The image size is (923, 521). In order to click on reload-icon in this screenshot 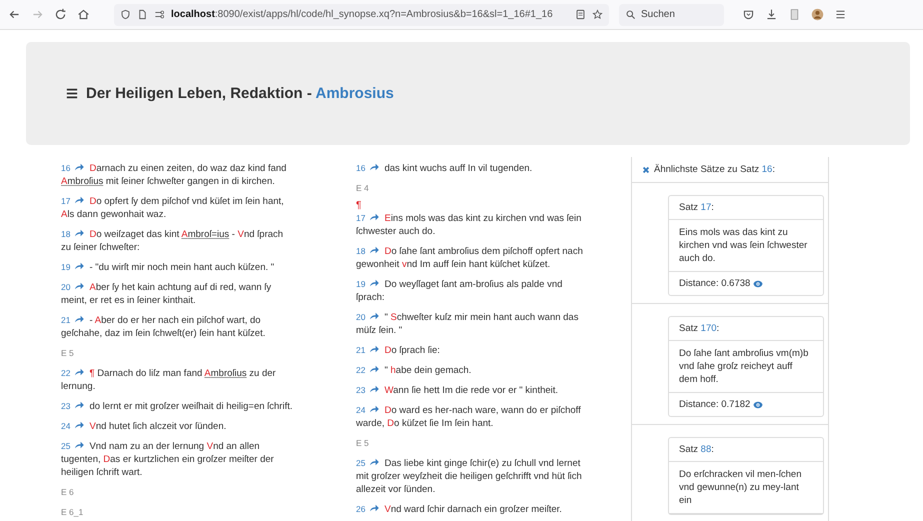, I will do `click(60, 14)`.